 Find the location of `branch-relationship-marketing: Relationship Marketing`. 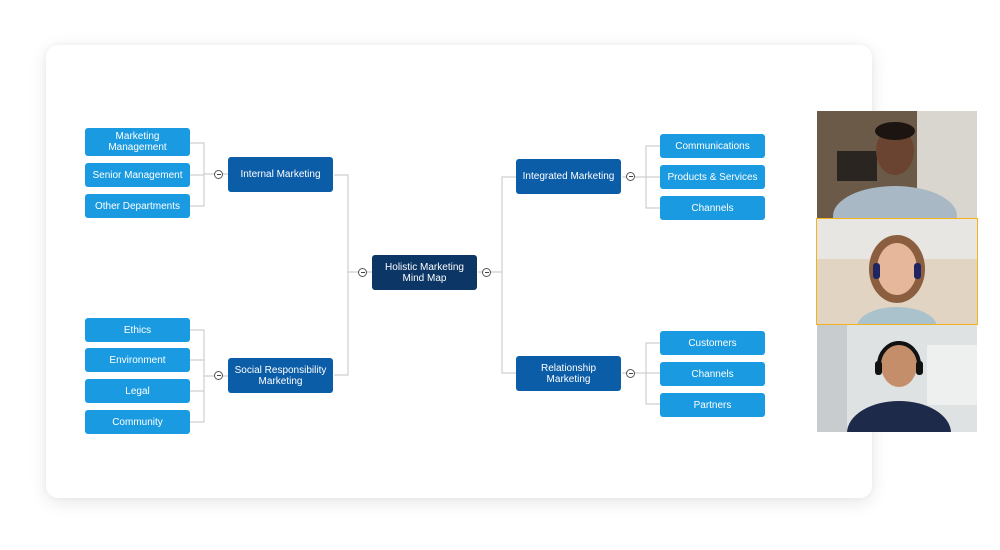

branch-relationship-marketing: Relationship Marketing is located at coordinates (568, 373).